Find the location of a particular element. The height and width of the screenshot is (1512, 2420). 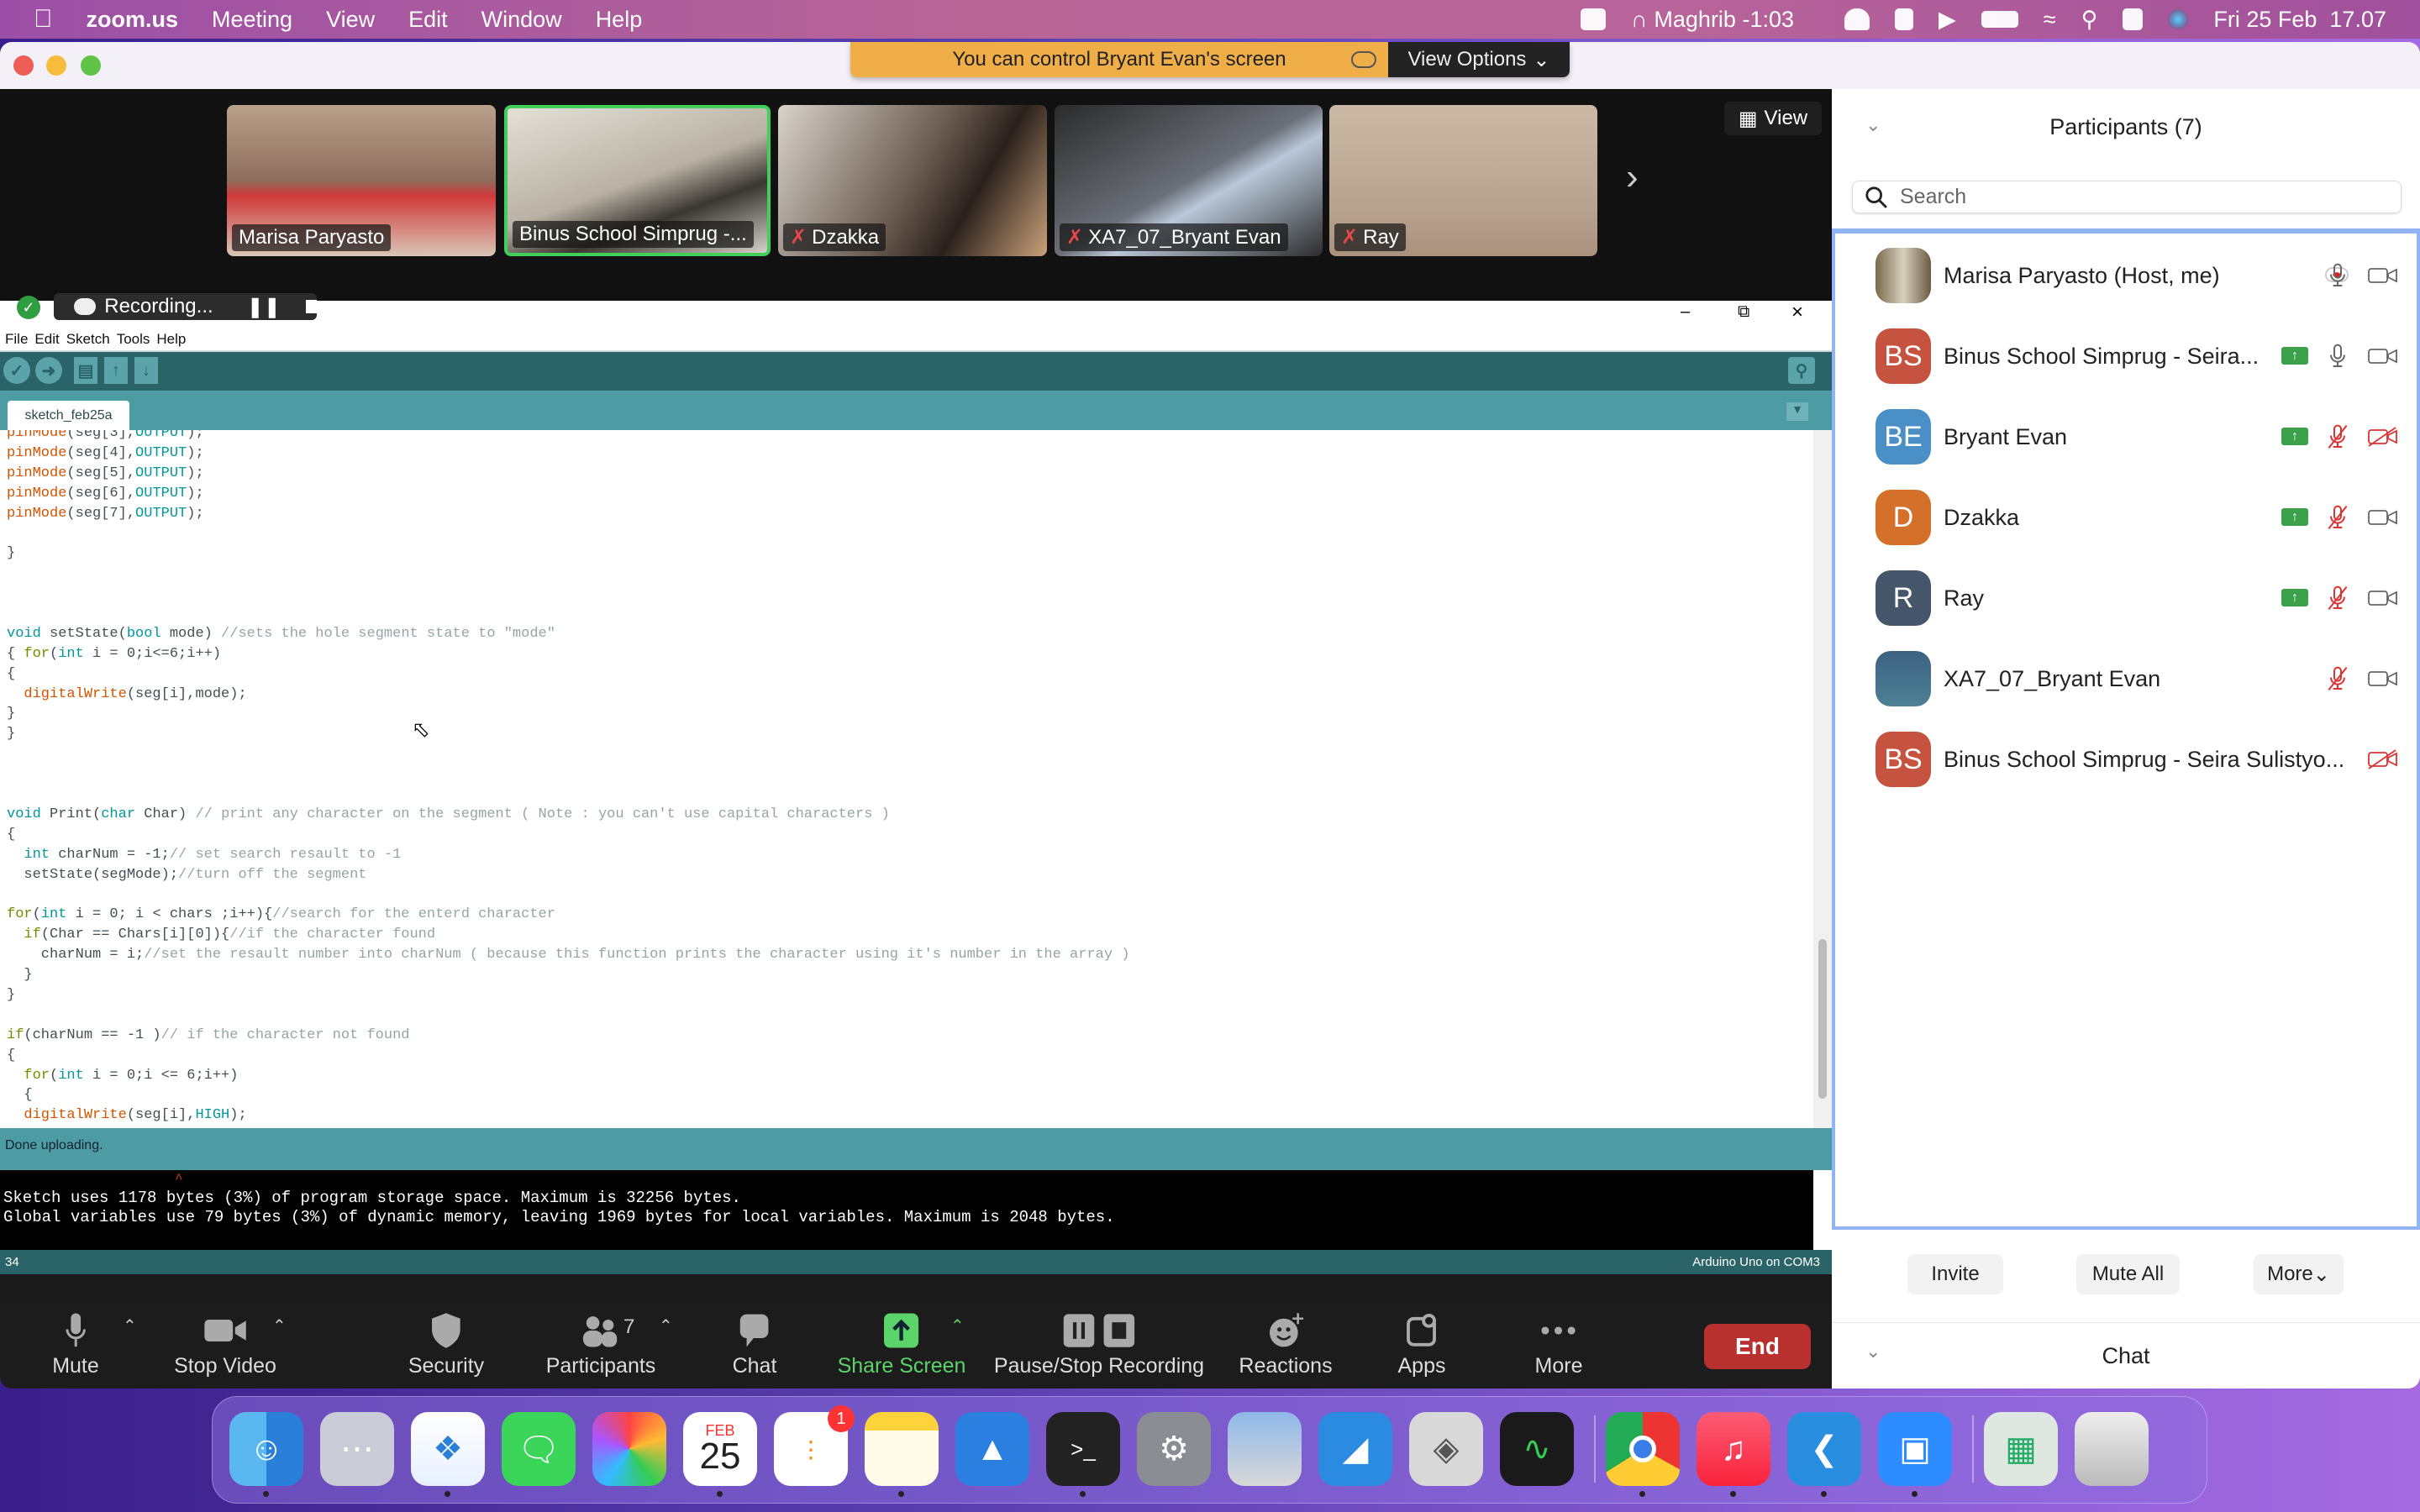

view-layout-button: ▦ View is located at coordinates (1773, 118).